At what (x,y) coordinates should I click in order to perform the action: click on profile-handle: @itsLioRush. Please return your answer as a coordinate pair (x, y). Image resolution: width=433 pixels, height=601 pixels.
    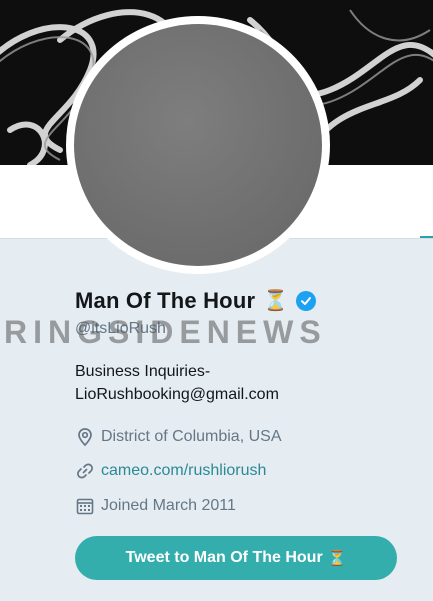
    Looking at the image, I should click on (120, 329).